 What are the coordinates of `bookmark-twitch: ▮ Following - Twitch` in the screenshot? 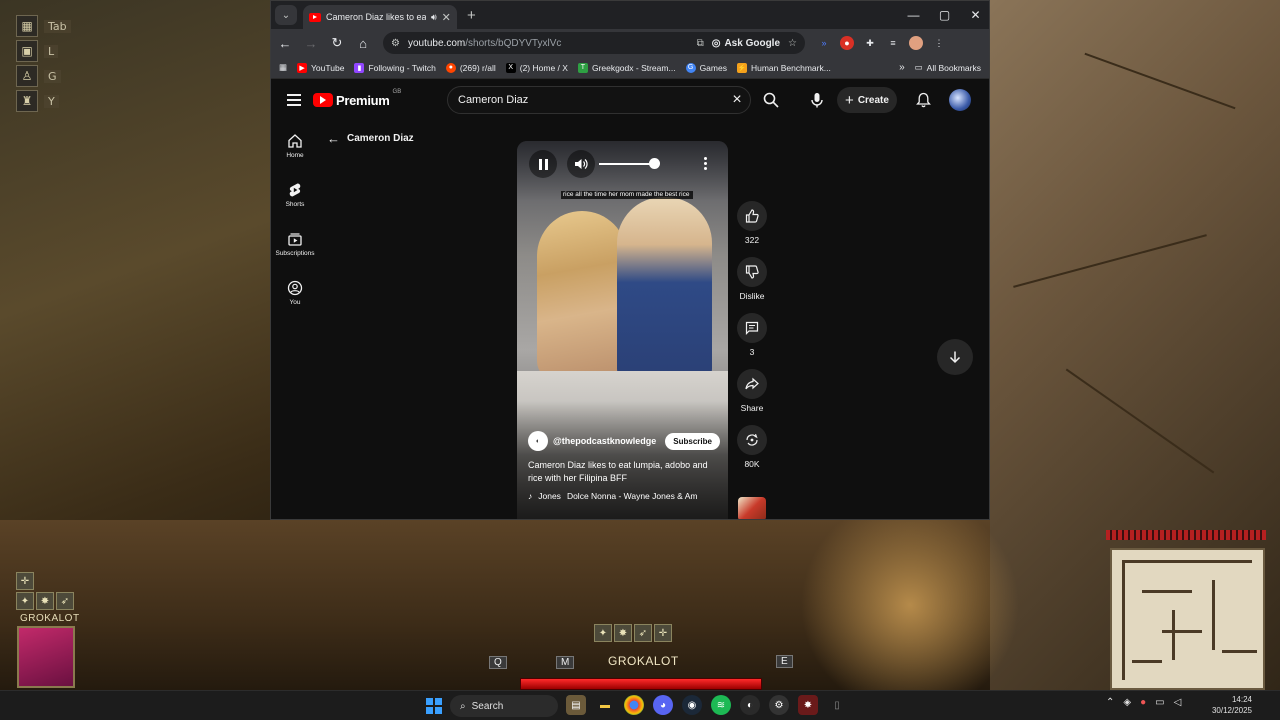 It's located at (395, 67).